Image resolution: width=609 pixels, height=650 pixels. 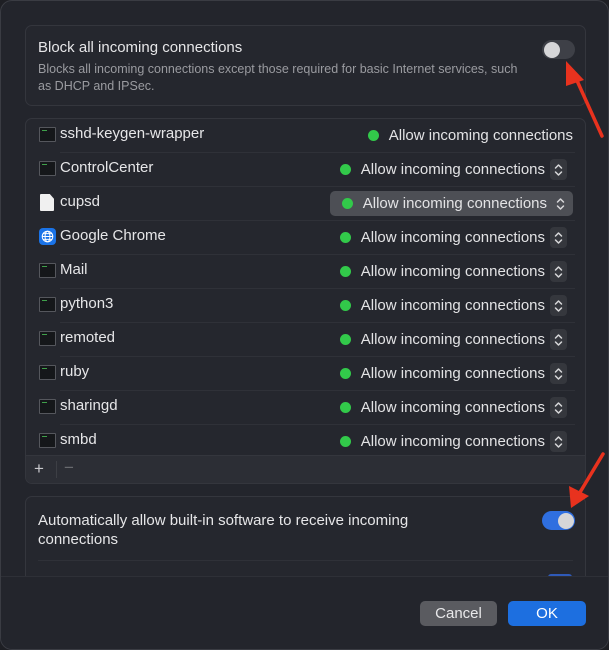 I want to click on app-row: ControlCenter Allow incoming connections, so click(x=305, y=170).